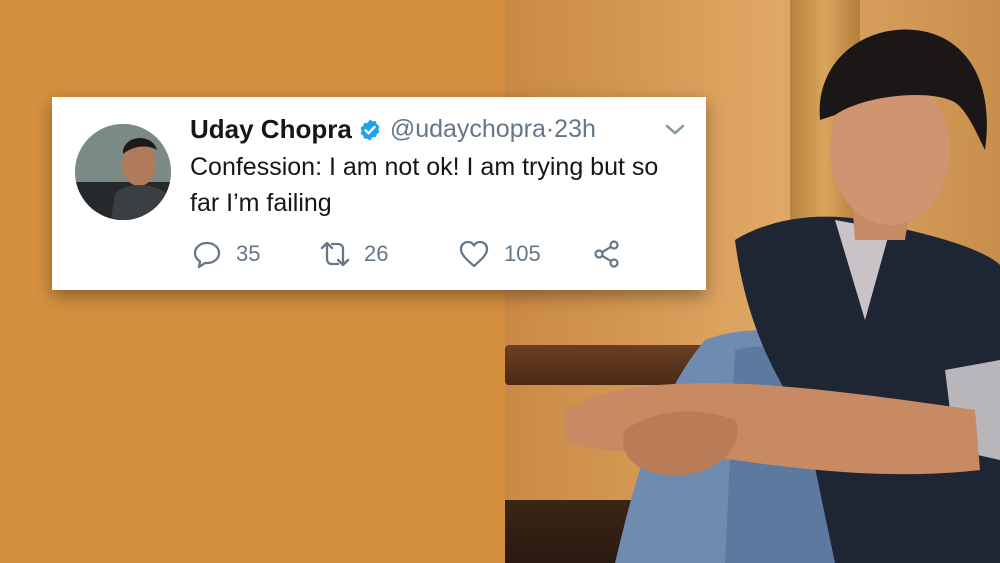 This screenshot has width=1000, height=563. I want to click on like-count: 105, so click(522, 253).